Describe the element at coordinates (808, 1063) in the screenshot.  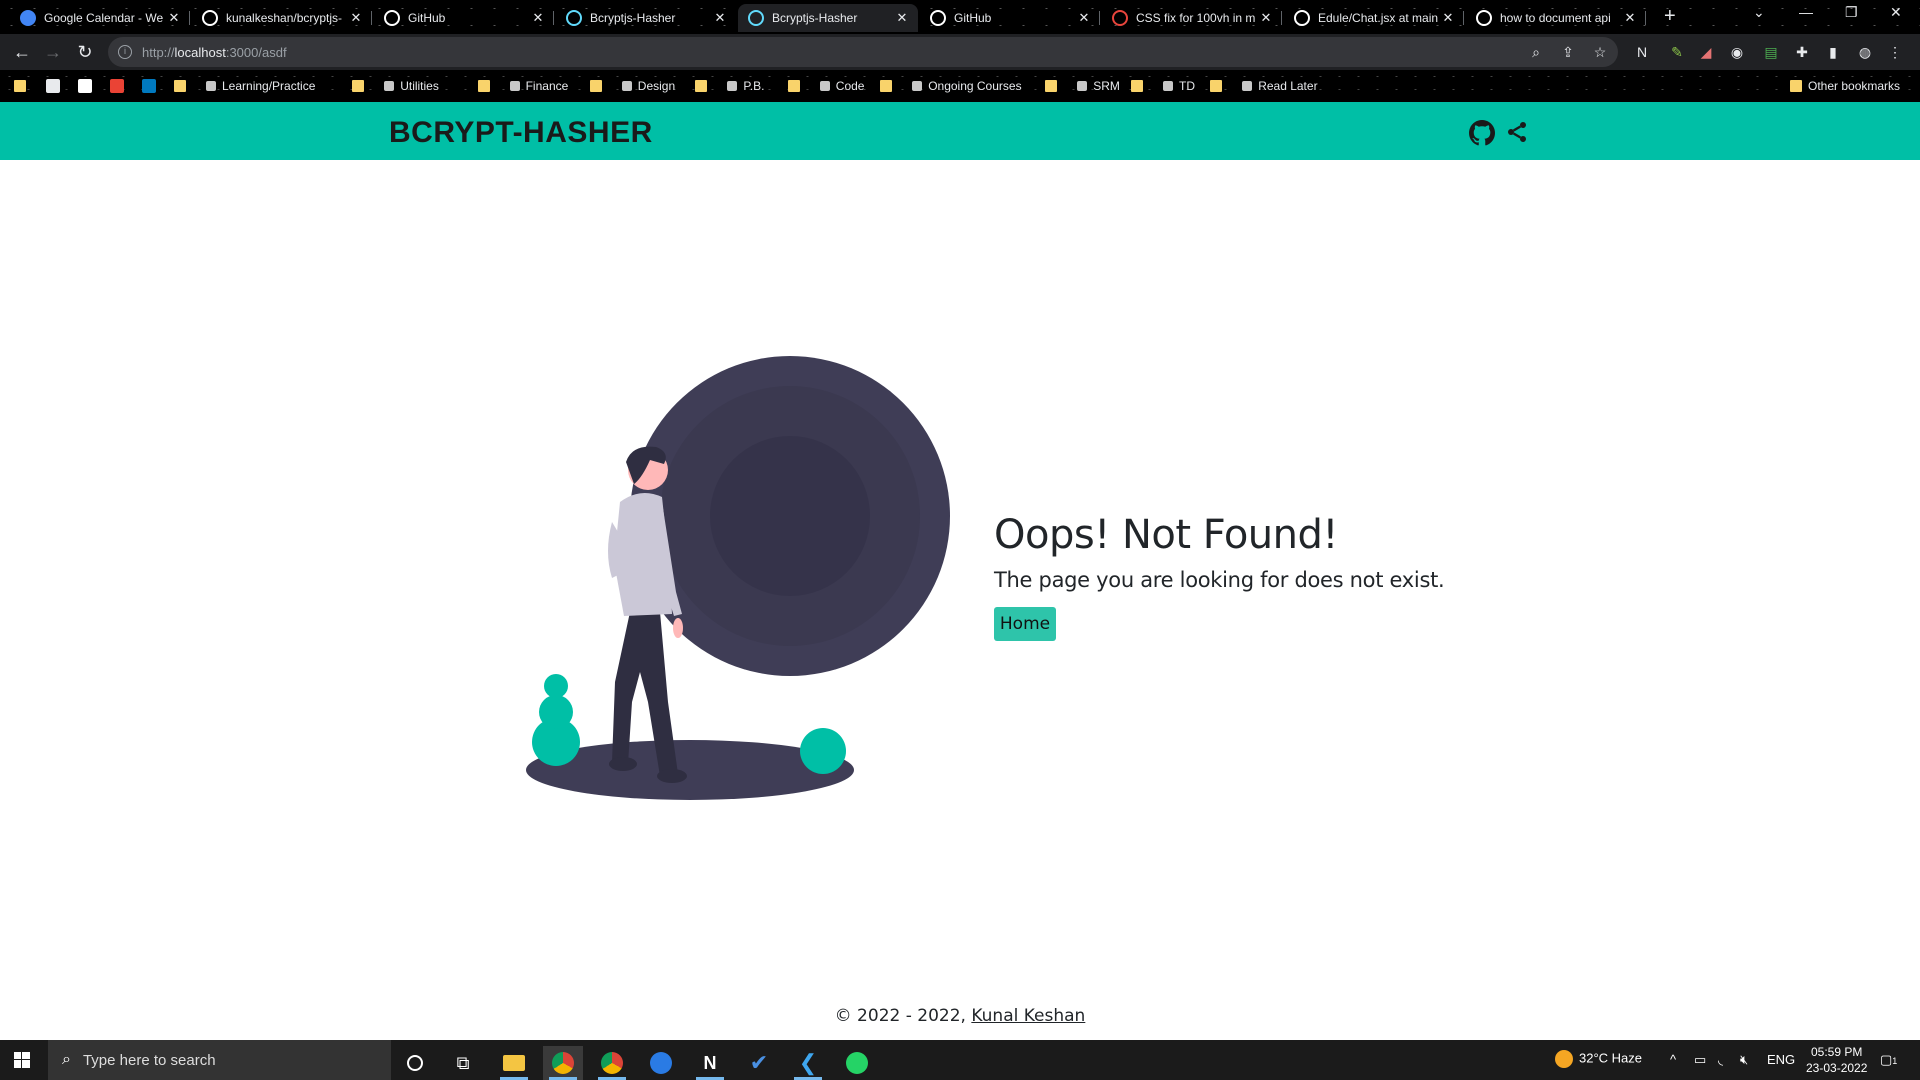
I see `vscode-icon: ❮` at that location.